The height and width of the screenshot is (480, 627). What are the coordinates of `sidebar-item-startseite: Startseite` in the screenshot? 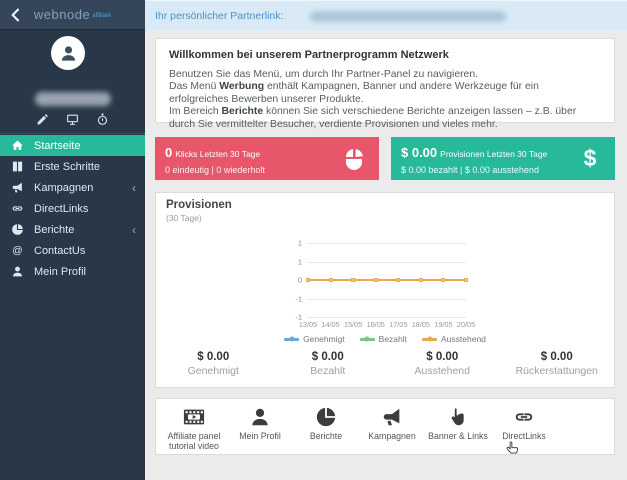 It's located at (72, 145).